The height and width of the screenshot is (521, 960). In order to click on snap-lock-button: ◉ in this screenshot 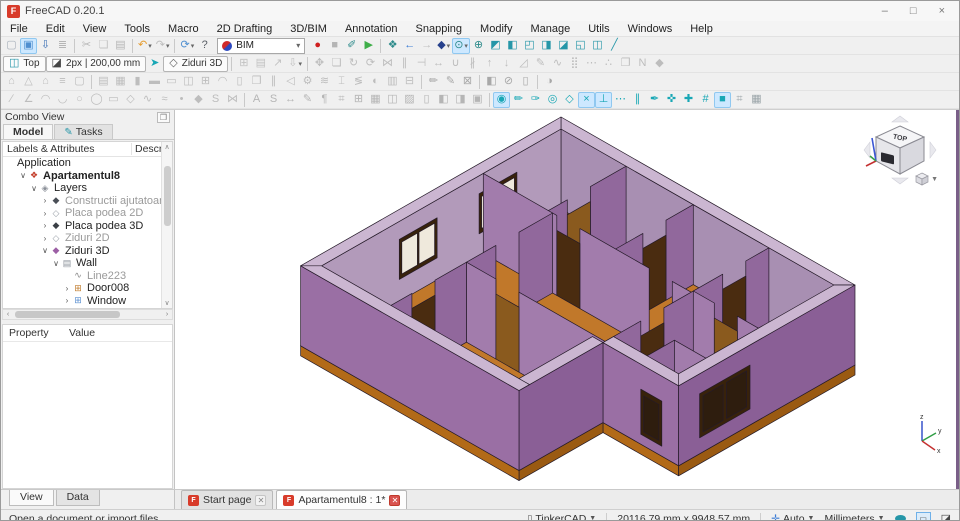, I will do `click(501, 99)`.